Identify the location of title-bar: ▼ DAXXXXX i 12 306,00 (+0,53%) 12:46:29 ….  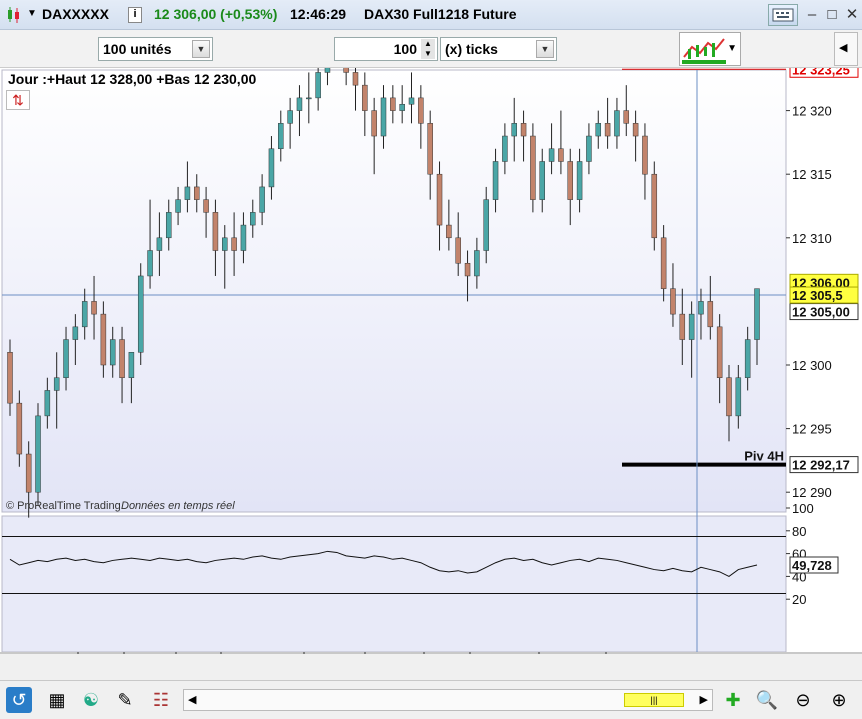
(431, 15).